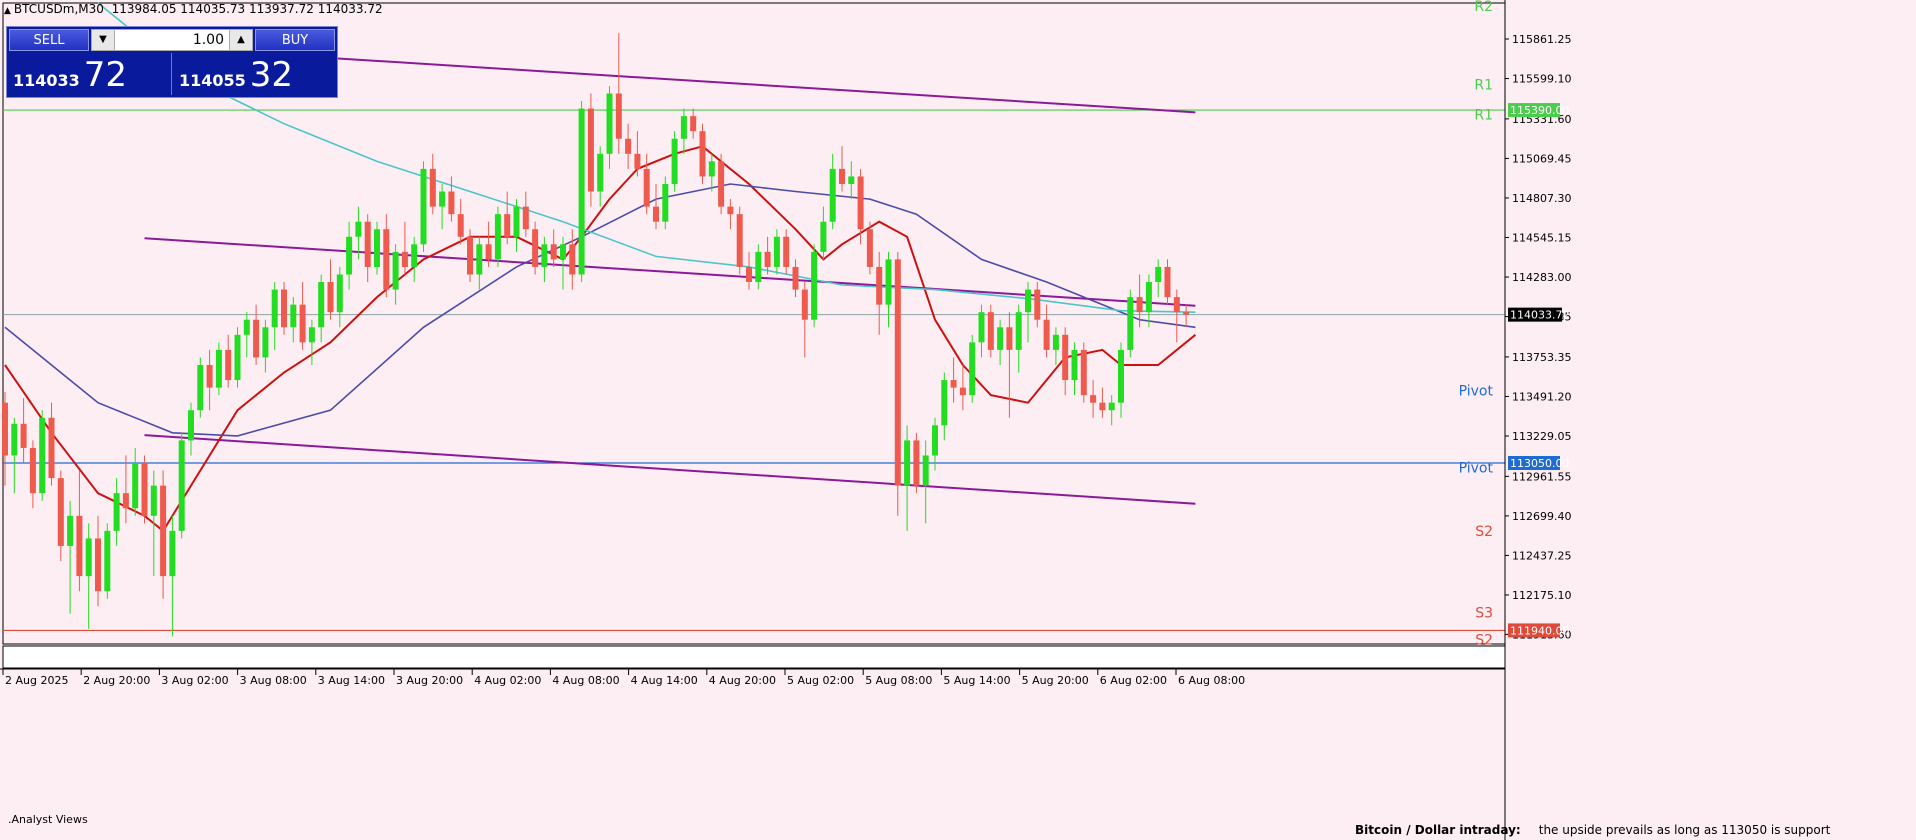 The height and width of the screenshot is (840, 1916). What do you see at coordinates (236, 75) in the screenshot?
I see `buy-price: 114055 32` at bounding box center [236, 75].